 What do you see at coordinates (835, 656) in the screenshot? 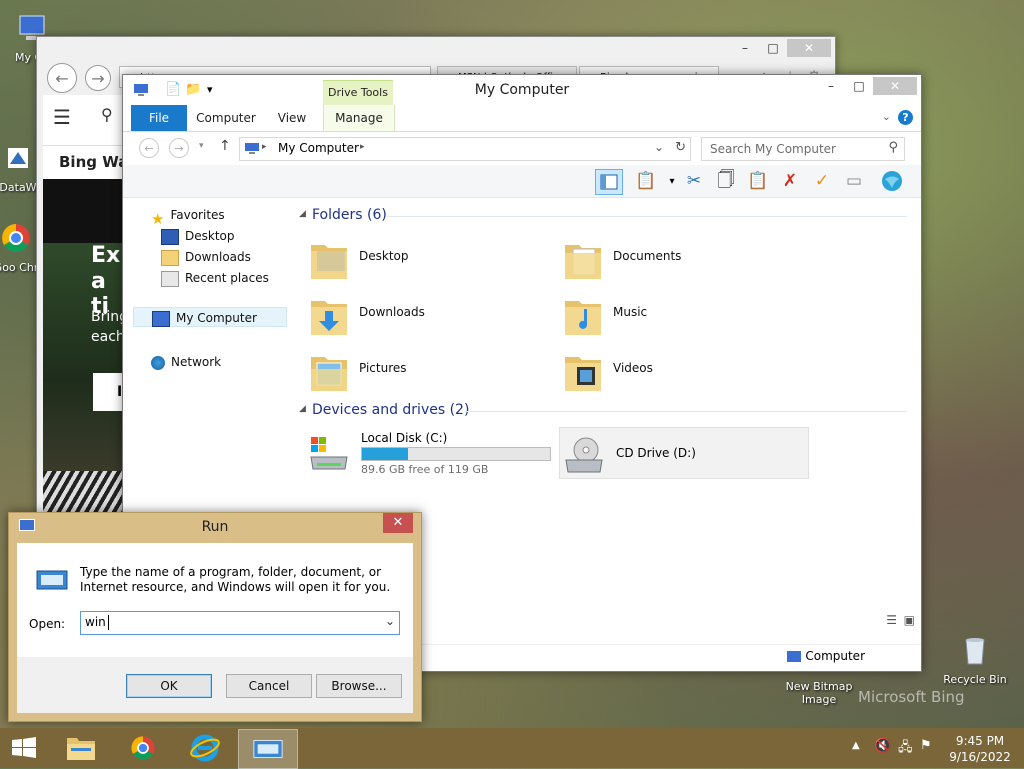
I see `status-location-text: Computer` at bounding box center [835, 656].